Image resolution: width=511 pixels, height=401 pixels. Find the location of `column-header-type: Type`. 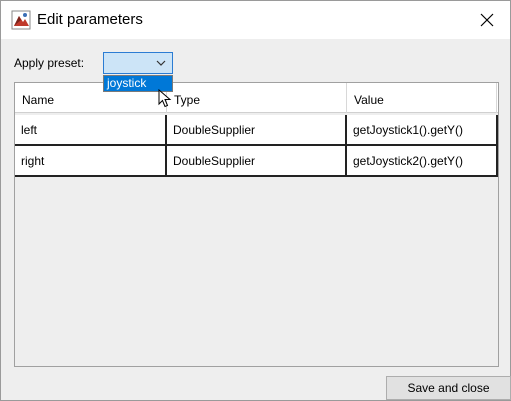

column-header-type: Type is located at coordinates (257, 98).